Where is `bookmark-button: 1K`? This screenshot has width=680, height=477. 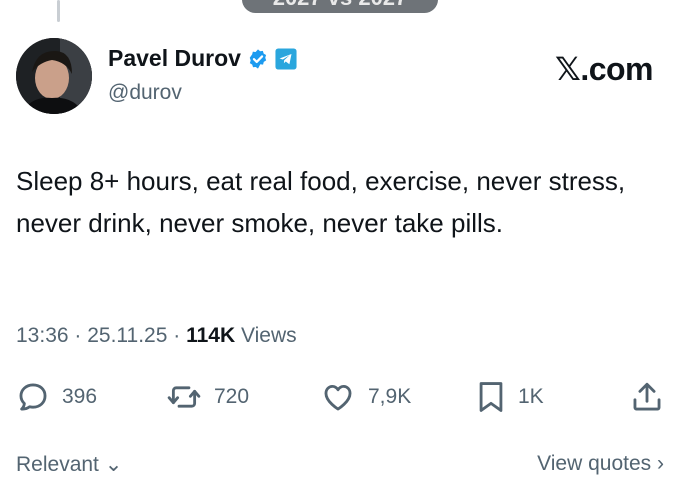
bookmark-button: 1K is located at coordinates (510, 397).